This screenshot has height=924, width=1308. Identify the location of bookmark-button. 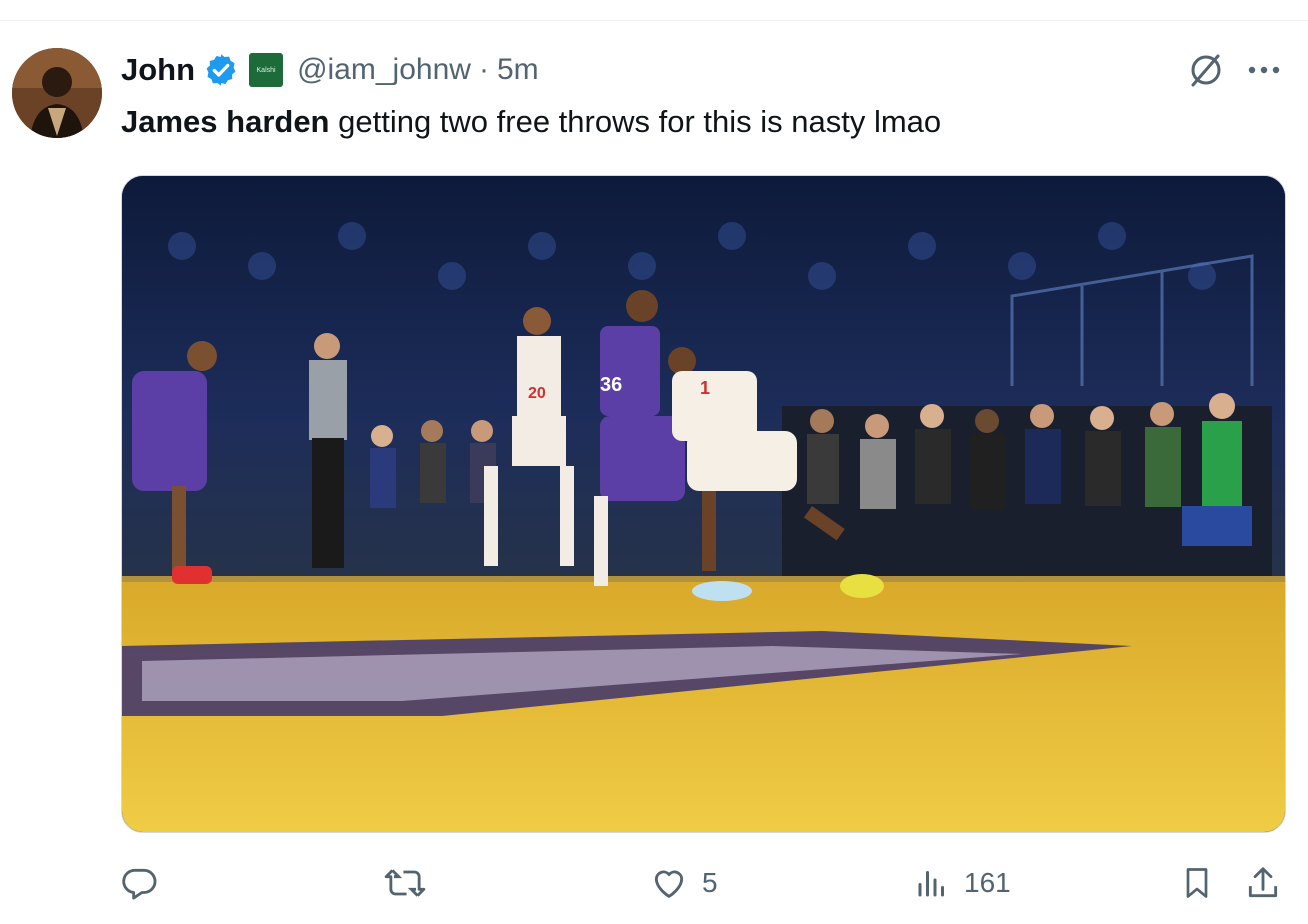
(1197, 883).